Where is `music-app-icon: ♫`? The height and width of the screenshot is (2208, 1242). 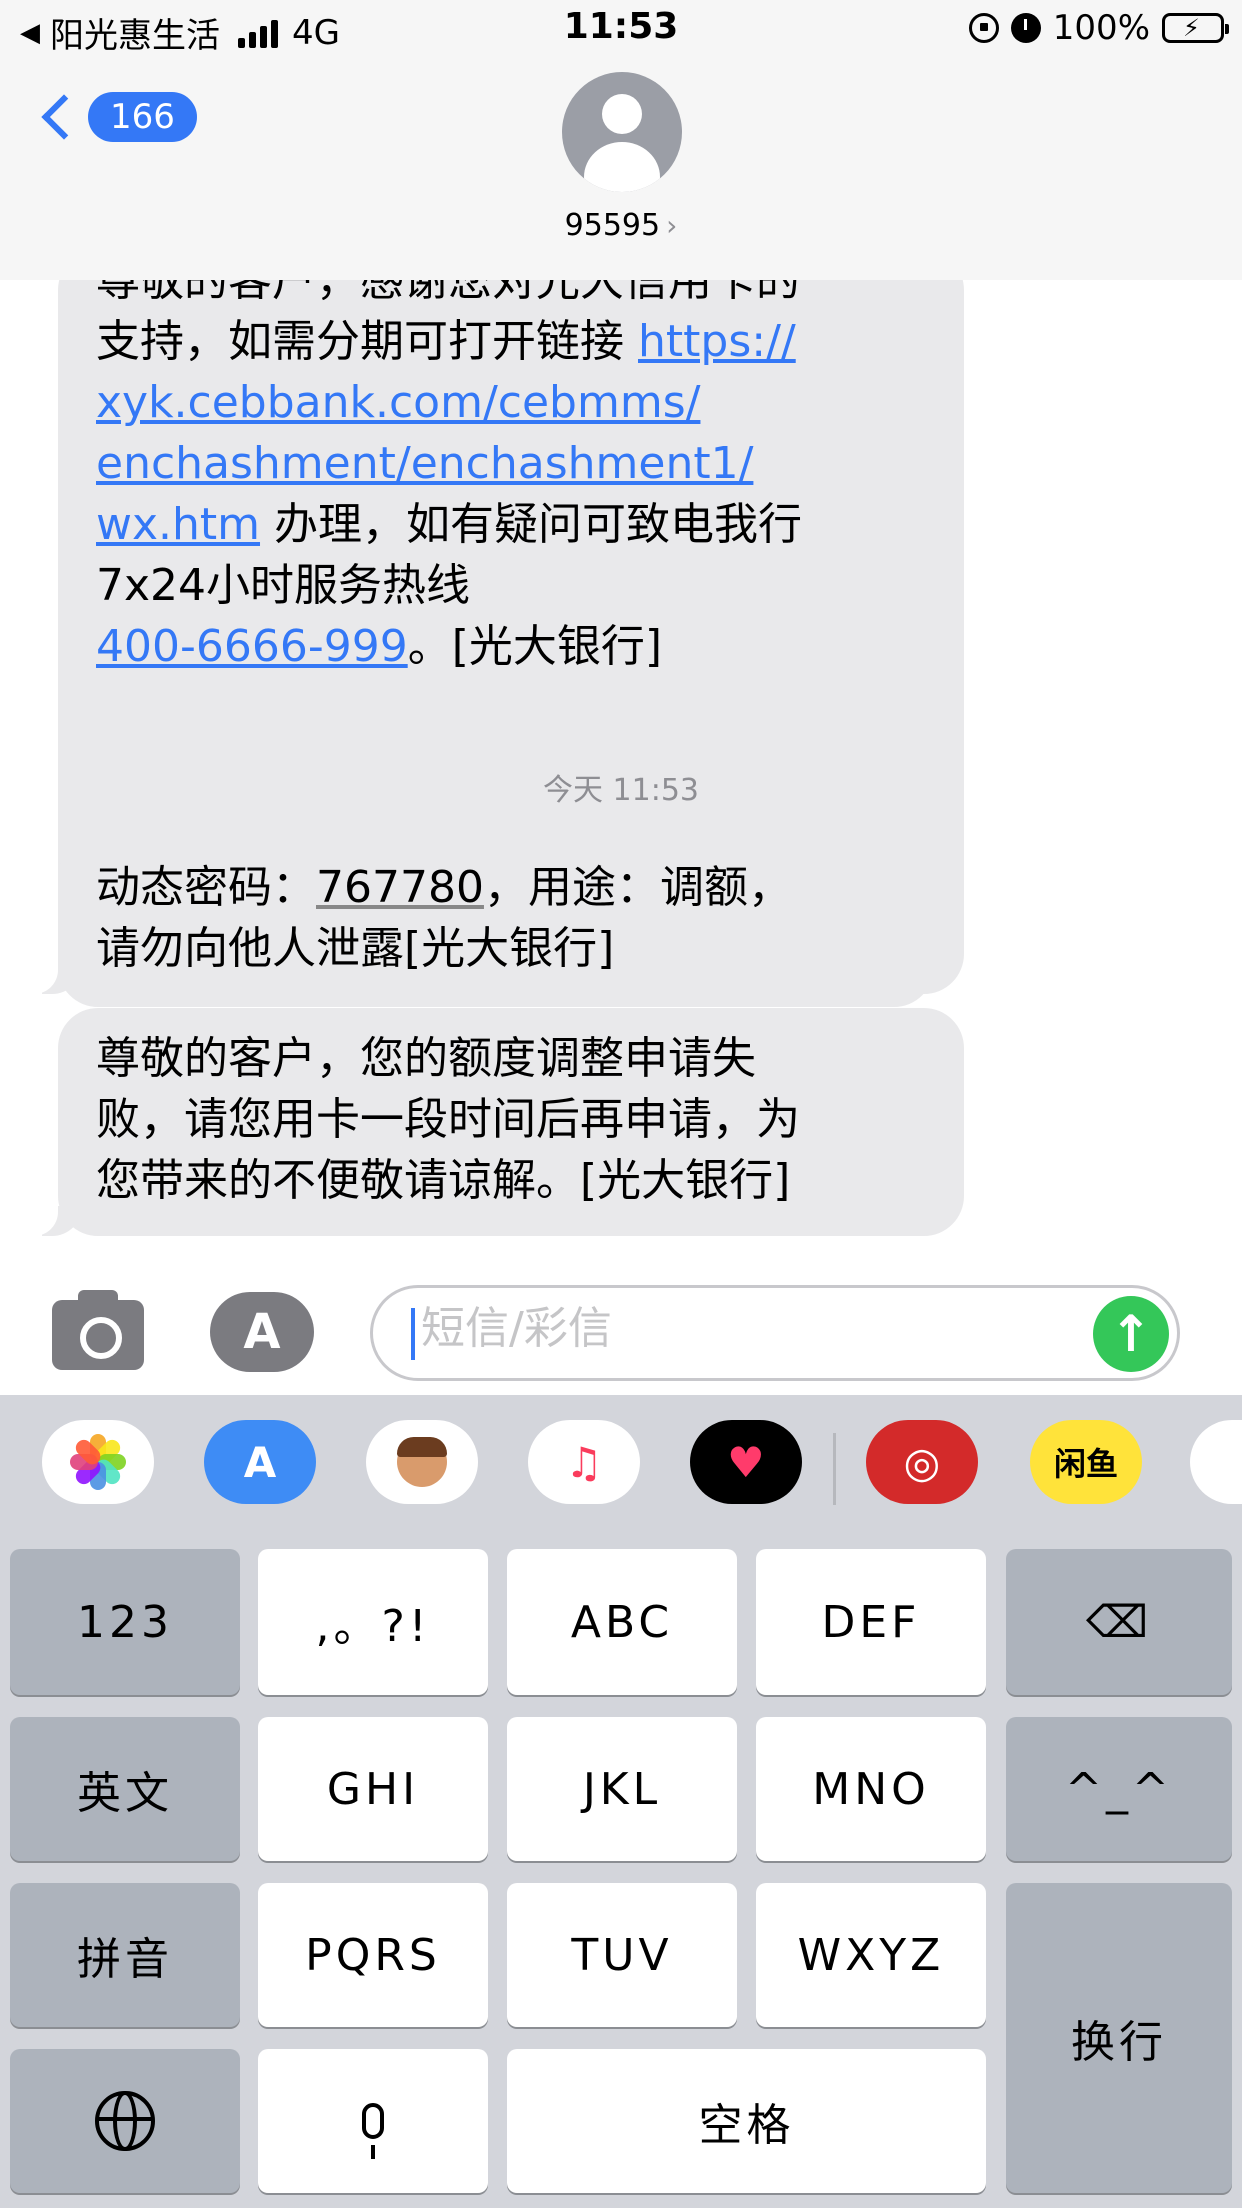 music-app-icon: ♫ is located at coordinates (584, 1462).